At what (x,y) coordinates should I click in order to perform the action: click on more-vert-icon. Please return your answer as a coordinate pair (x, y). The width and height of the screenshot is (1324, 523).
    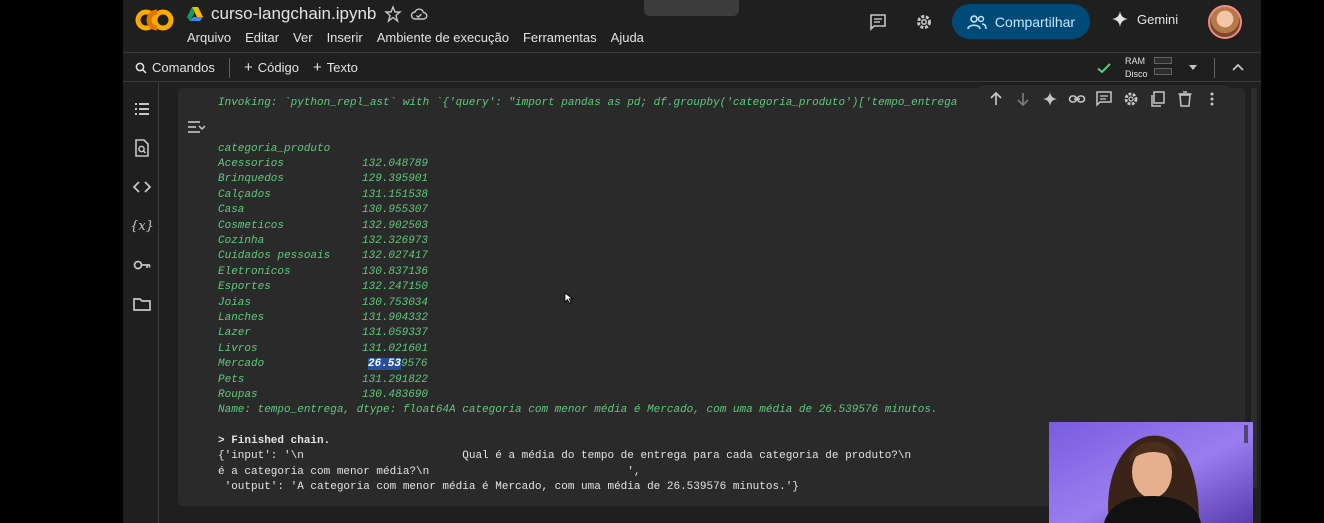
    Looking at the image, I should click on (1212, 99).